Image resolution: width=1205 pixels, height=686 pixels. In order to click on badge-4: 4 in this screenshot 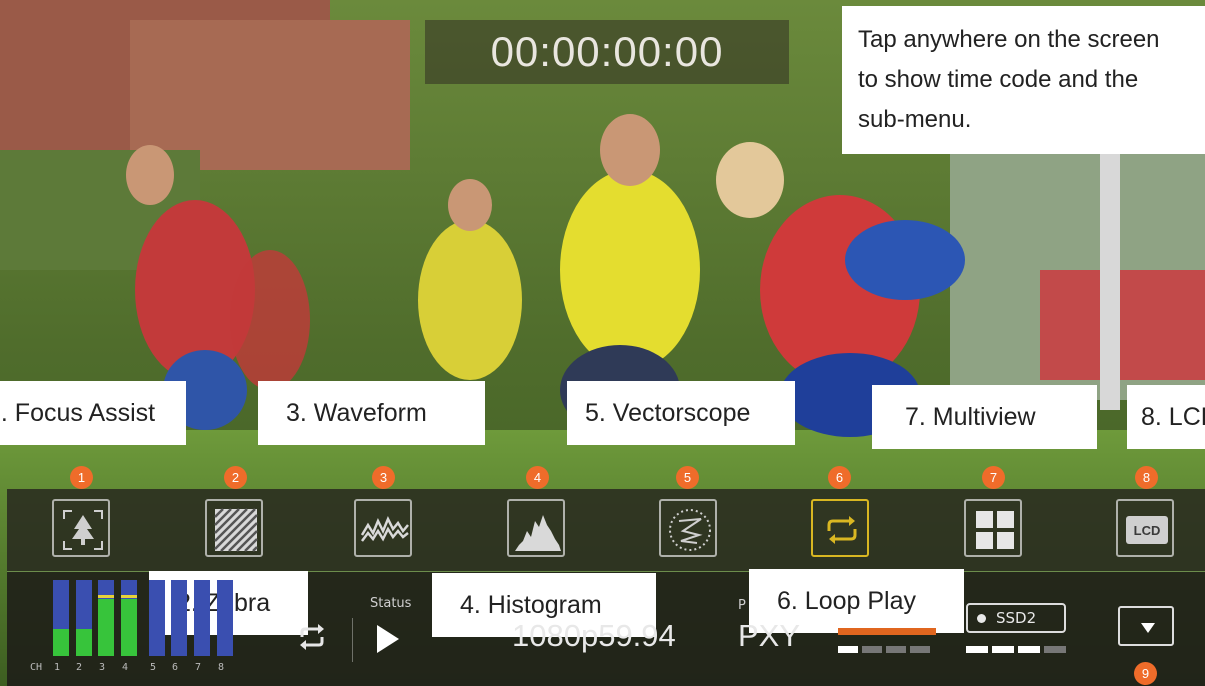, I will do `click(537, 477)`.